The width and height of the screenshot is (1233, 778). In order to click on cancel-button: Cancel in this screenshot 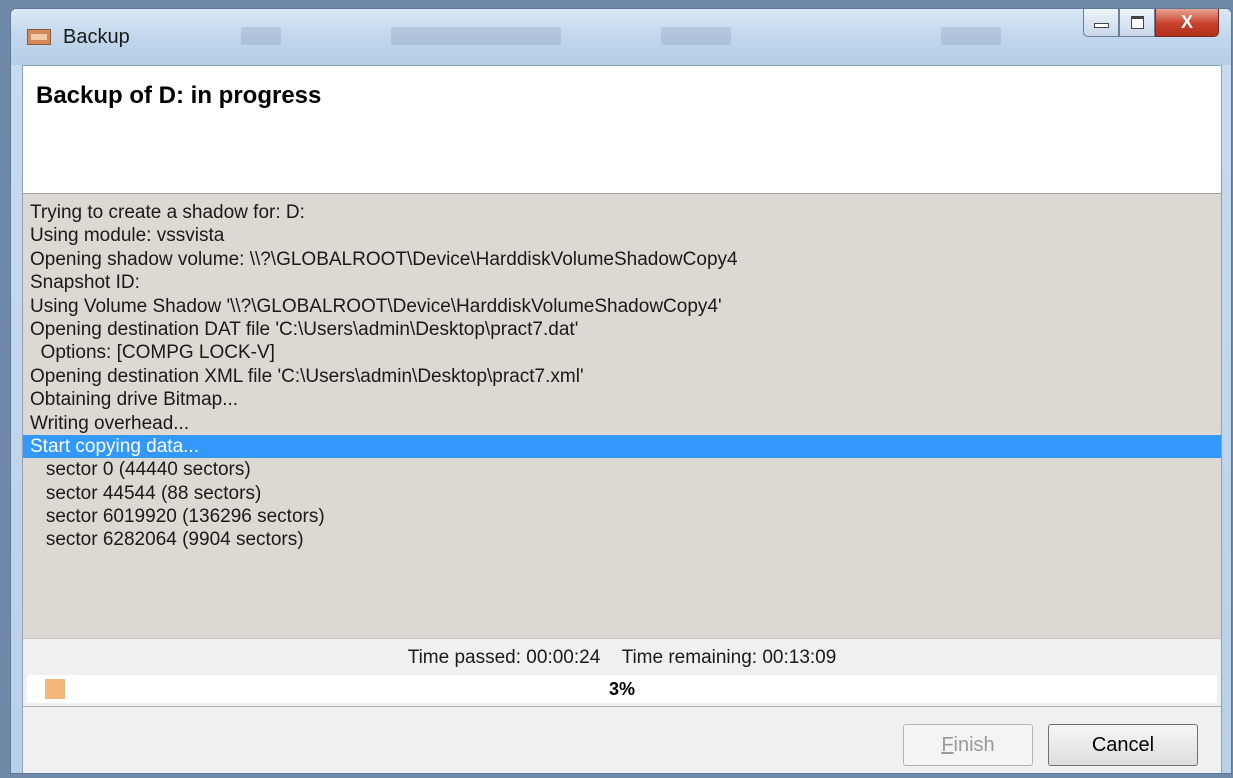, I will do `click(1123, 745)`.